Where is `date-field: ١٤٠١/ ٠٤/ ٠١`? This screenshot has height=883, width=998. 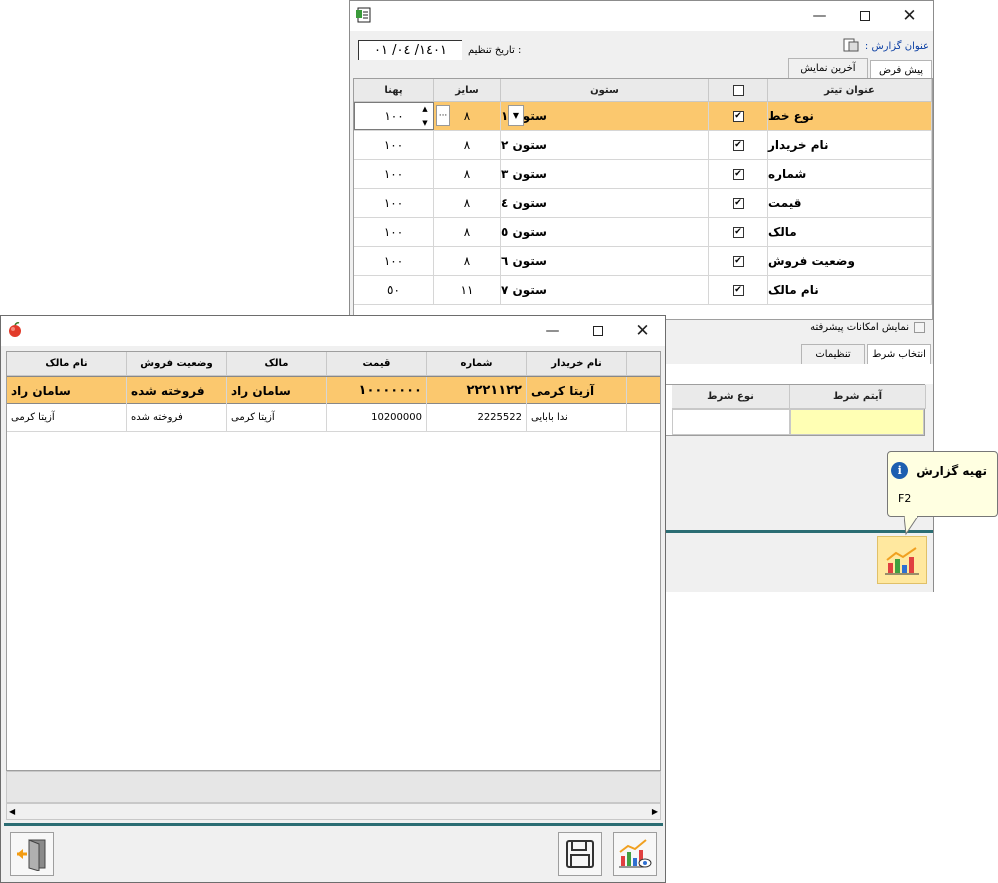 date-field: ١٤٠١/ ٠٤/ ٠١ is located at coordinates (410, 50).